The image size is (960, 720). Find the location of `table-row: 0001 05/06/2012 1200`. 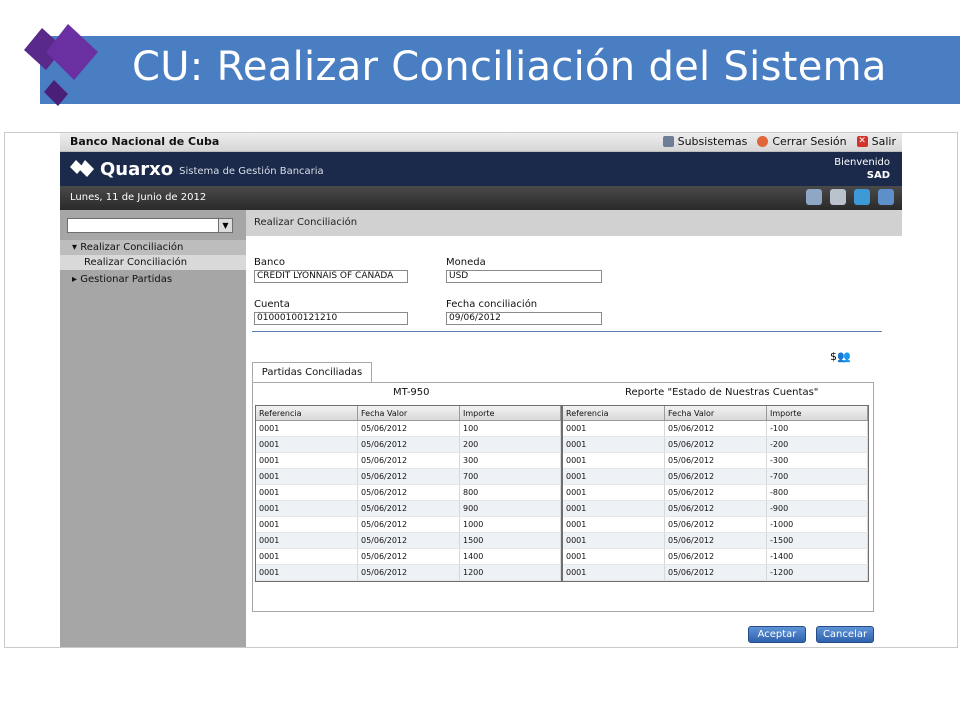

table-row: 0001 05/06/2012 1200 is located at coordinates (408, 572).